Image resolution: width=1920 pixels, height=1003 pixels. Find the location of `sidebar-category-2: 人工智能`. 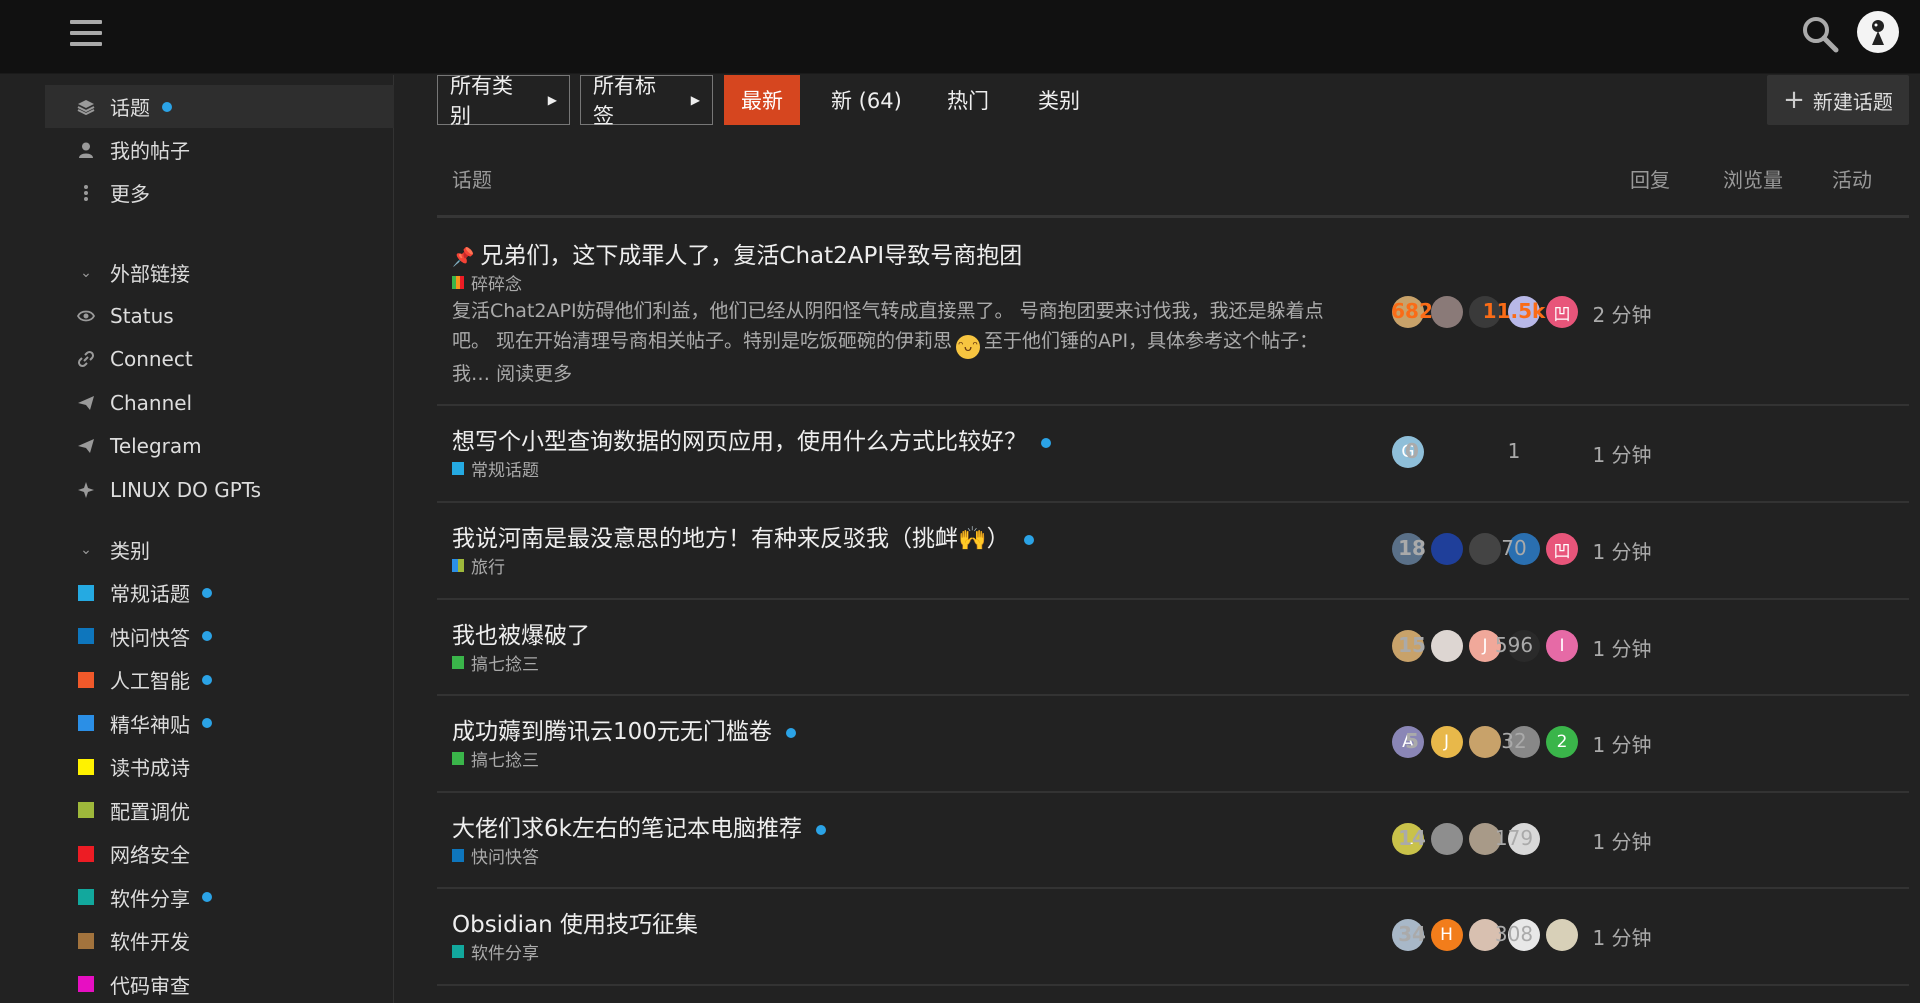

sidebar-category-2: 人工智能 is located at coordinates (219, 679).